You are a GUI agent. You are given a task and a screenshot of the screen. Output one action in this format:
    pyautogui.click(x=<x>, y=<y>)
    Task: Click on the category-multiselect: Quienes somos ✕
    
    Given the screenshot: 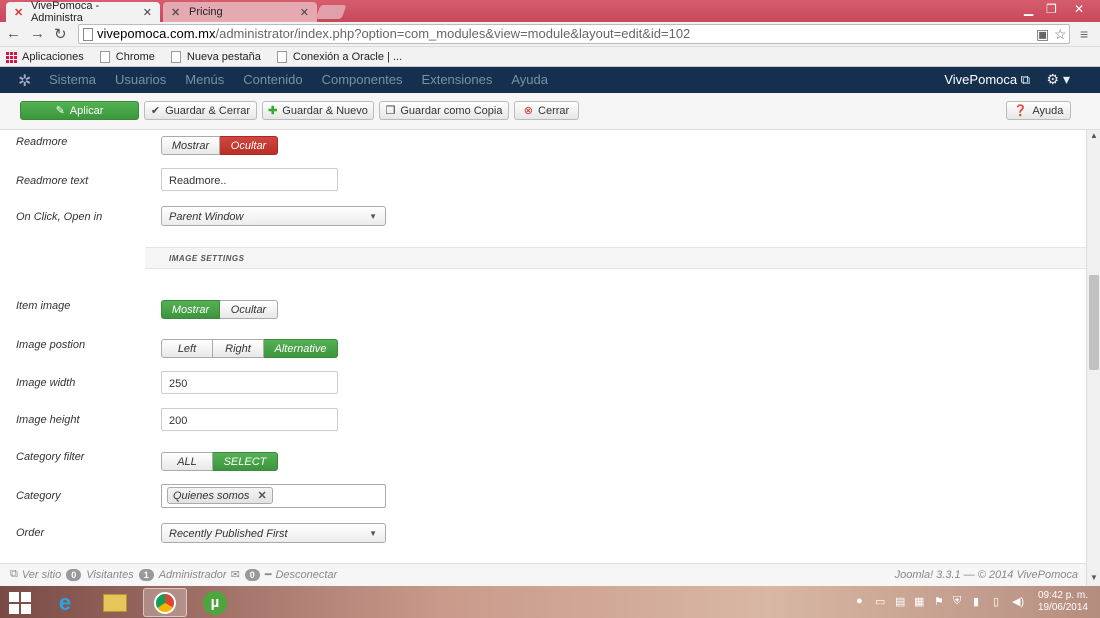 What is the action you would take?
    pyautogui.click(x=273, y=496)
    